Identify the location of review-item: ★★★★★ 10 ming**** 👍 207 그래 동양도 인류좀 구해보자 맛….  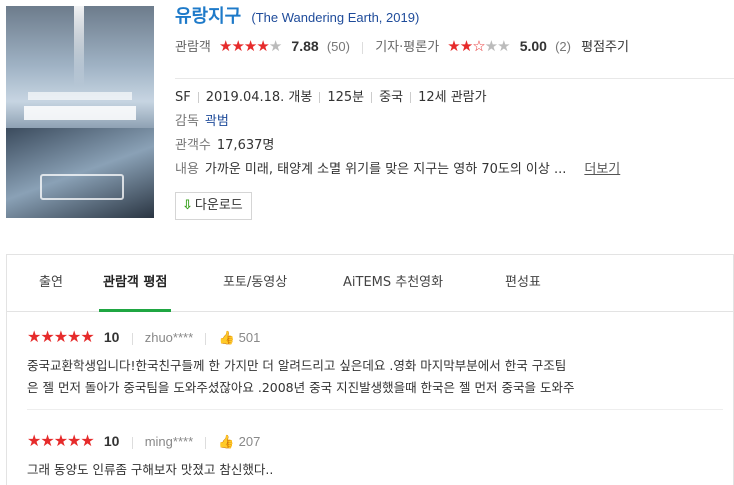
(375, 455).